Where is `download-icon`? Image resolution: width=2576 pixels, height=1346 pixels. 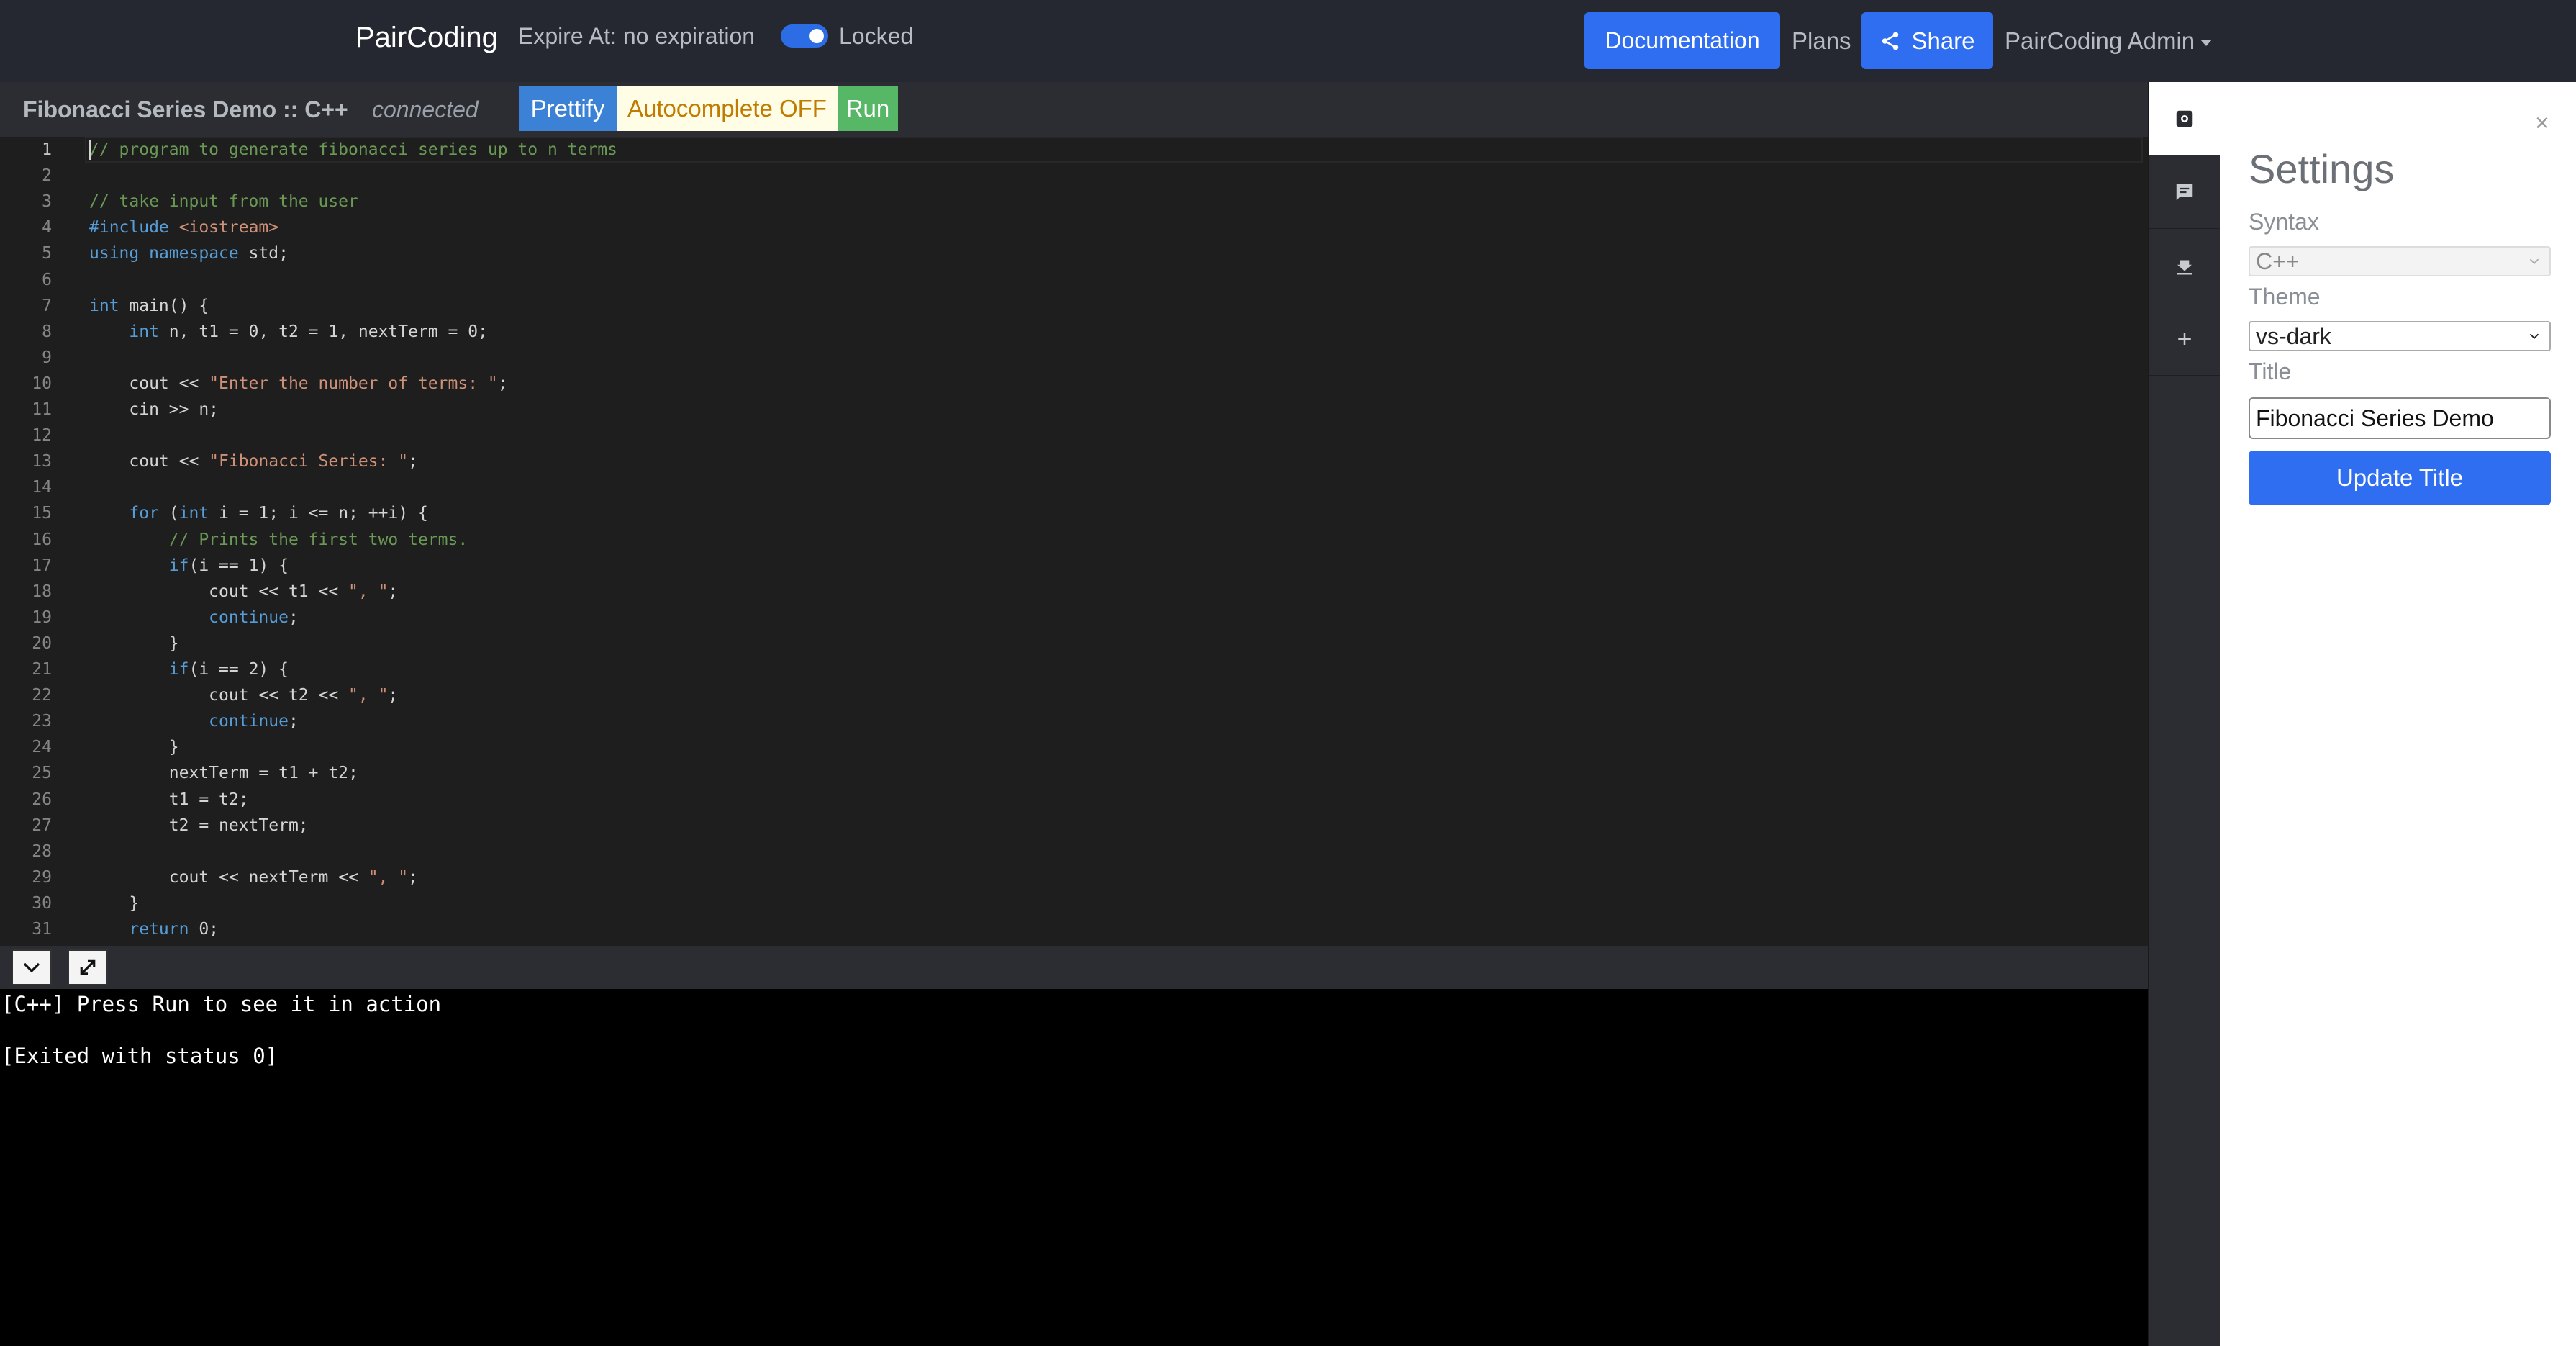 download-icon is located at coordinates (2184, 267).